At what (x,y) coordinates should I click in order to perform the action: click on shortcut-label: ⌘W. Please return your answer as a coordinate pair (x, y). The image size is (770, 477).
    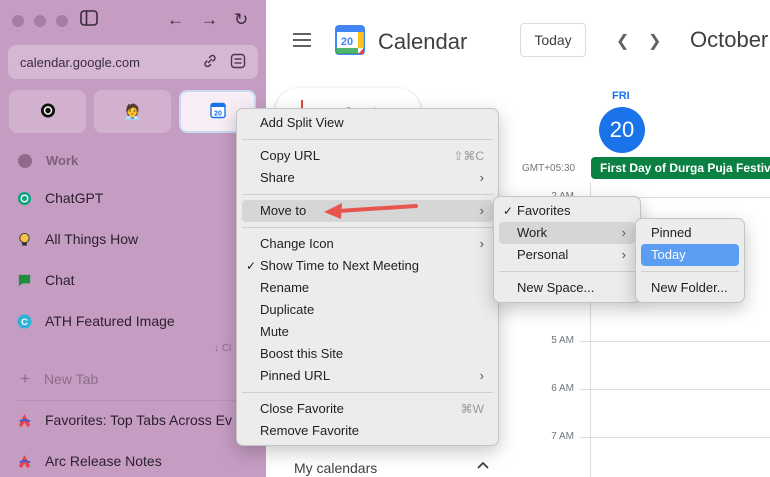
    Looking at the image, I should click on (472, 409).